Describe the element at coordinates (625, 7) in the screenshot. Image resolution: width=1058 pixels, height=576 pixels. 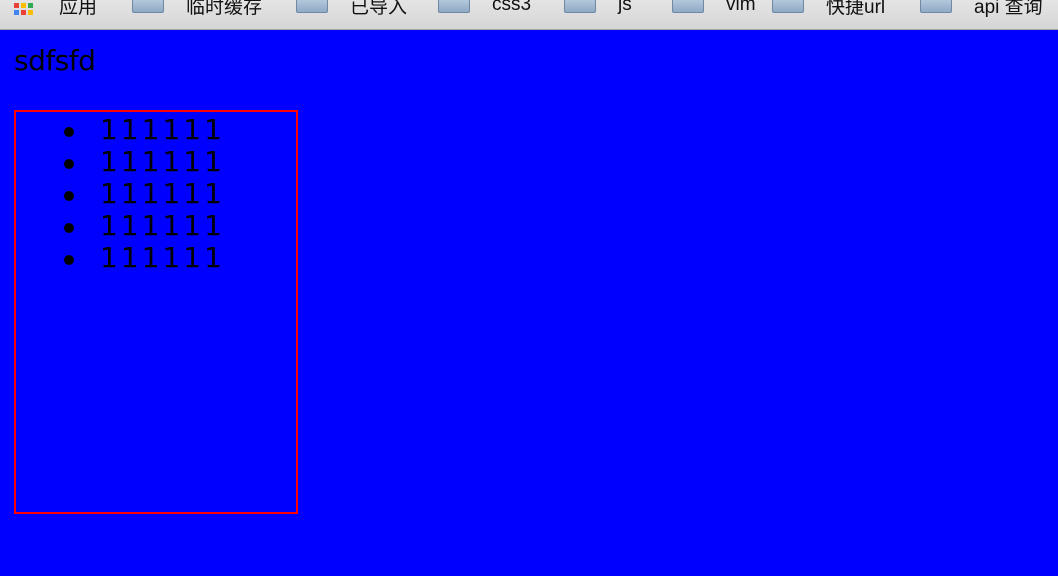
I see `bookmark-label: js` at that location.